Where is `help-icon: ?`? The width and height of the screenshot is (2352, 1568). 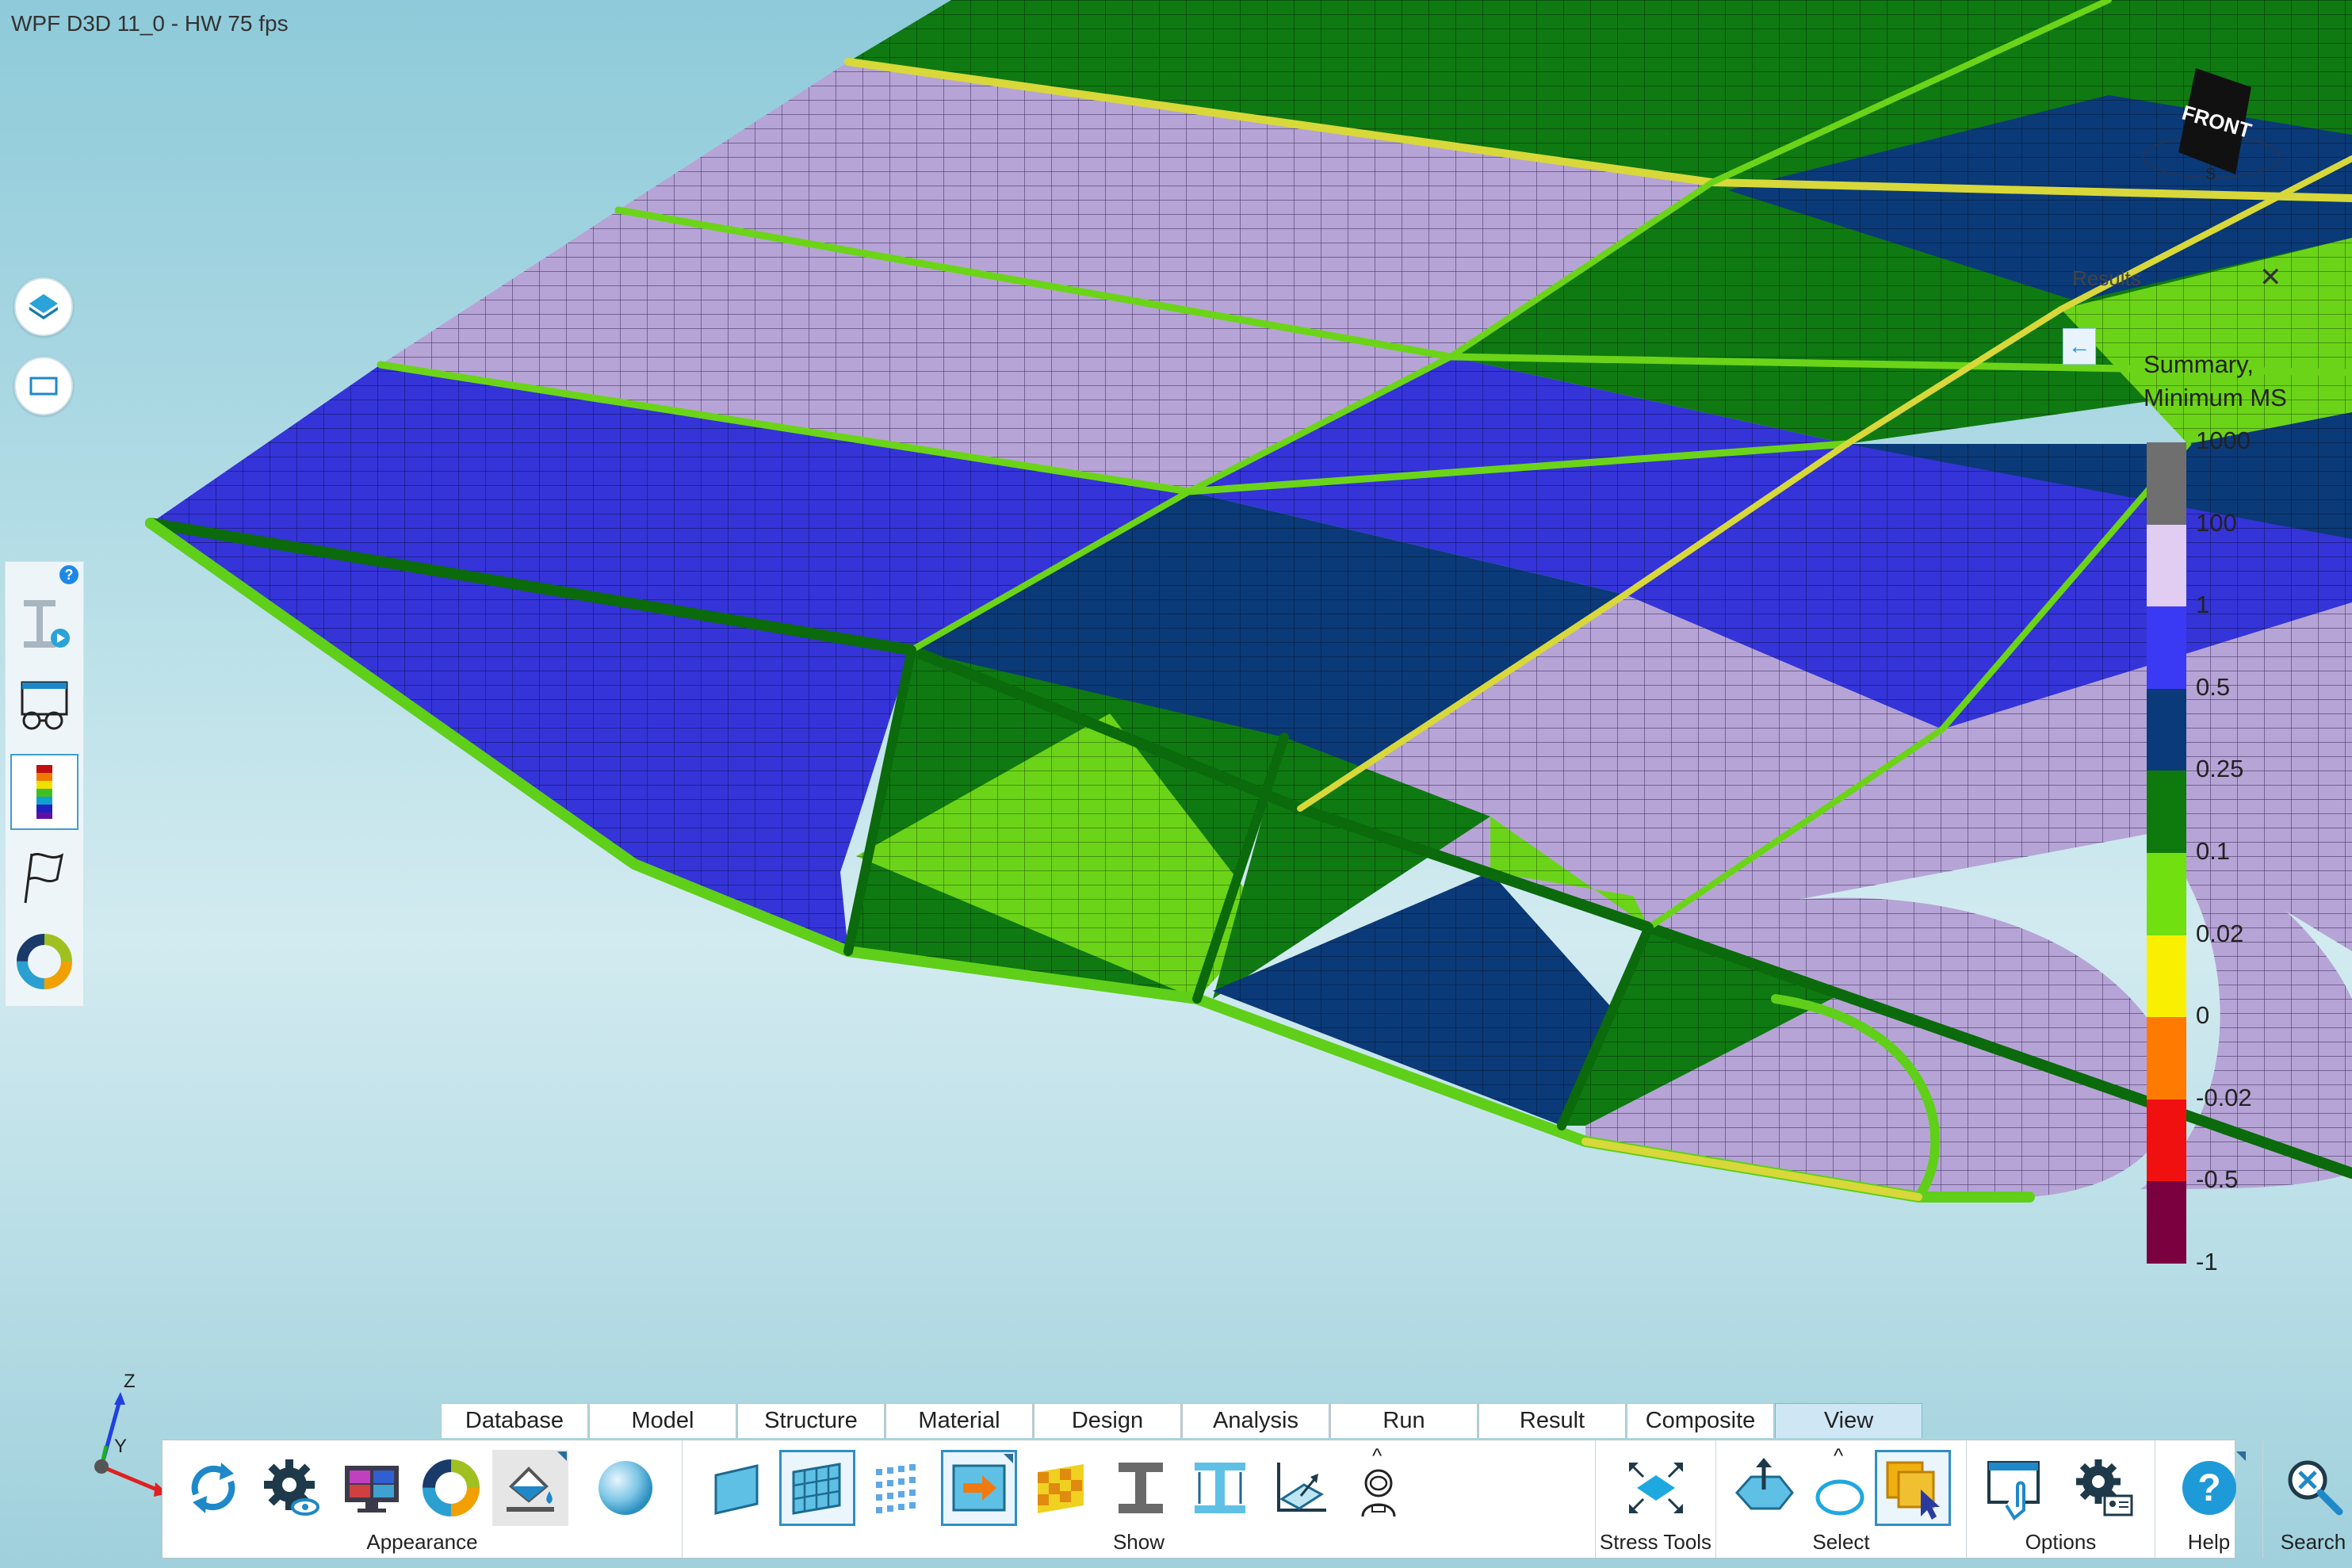
help-icon: ? is located at coordinates (68, 574).